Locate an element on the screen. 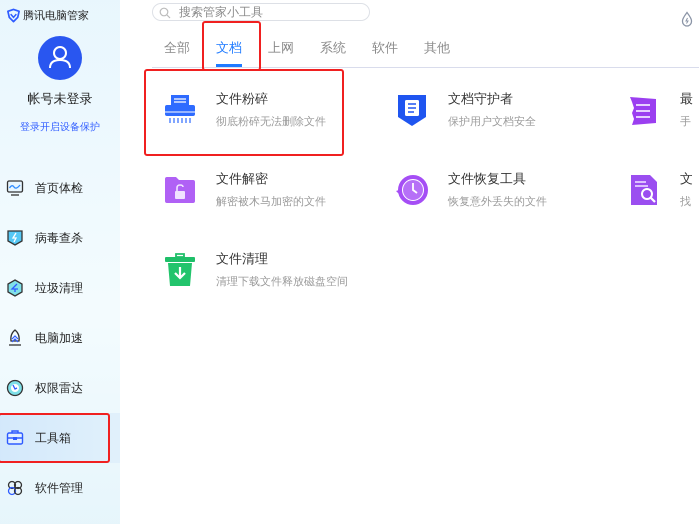 This screenshot has width=699, height=524. tool-item: 最 手 is located at coordinates (657, 122).